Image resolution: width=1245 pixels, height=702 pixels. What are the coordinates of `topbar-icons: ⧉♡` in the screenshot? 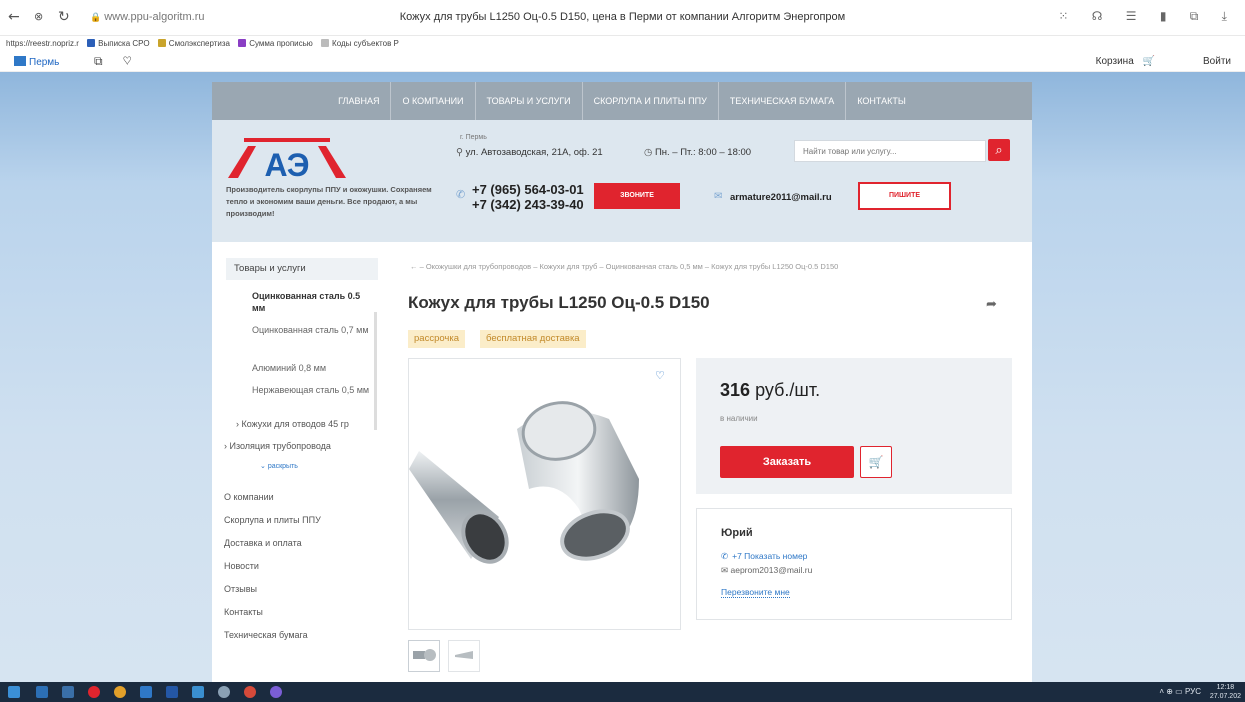 It's located at (123, 61).